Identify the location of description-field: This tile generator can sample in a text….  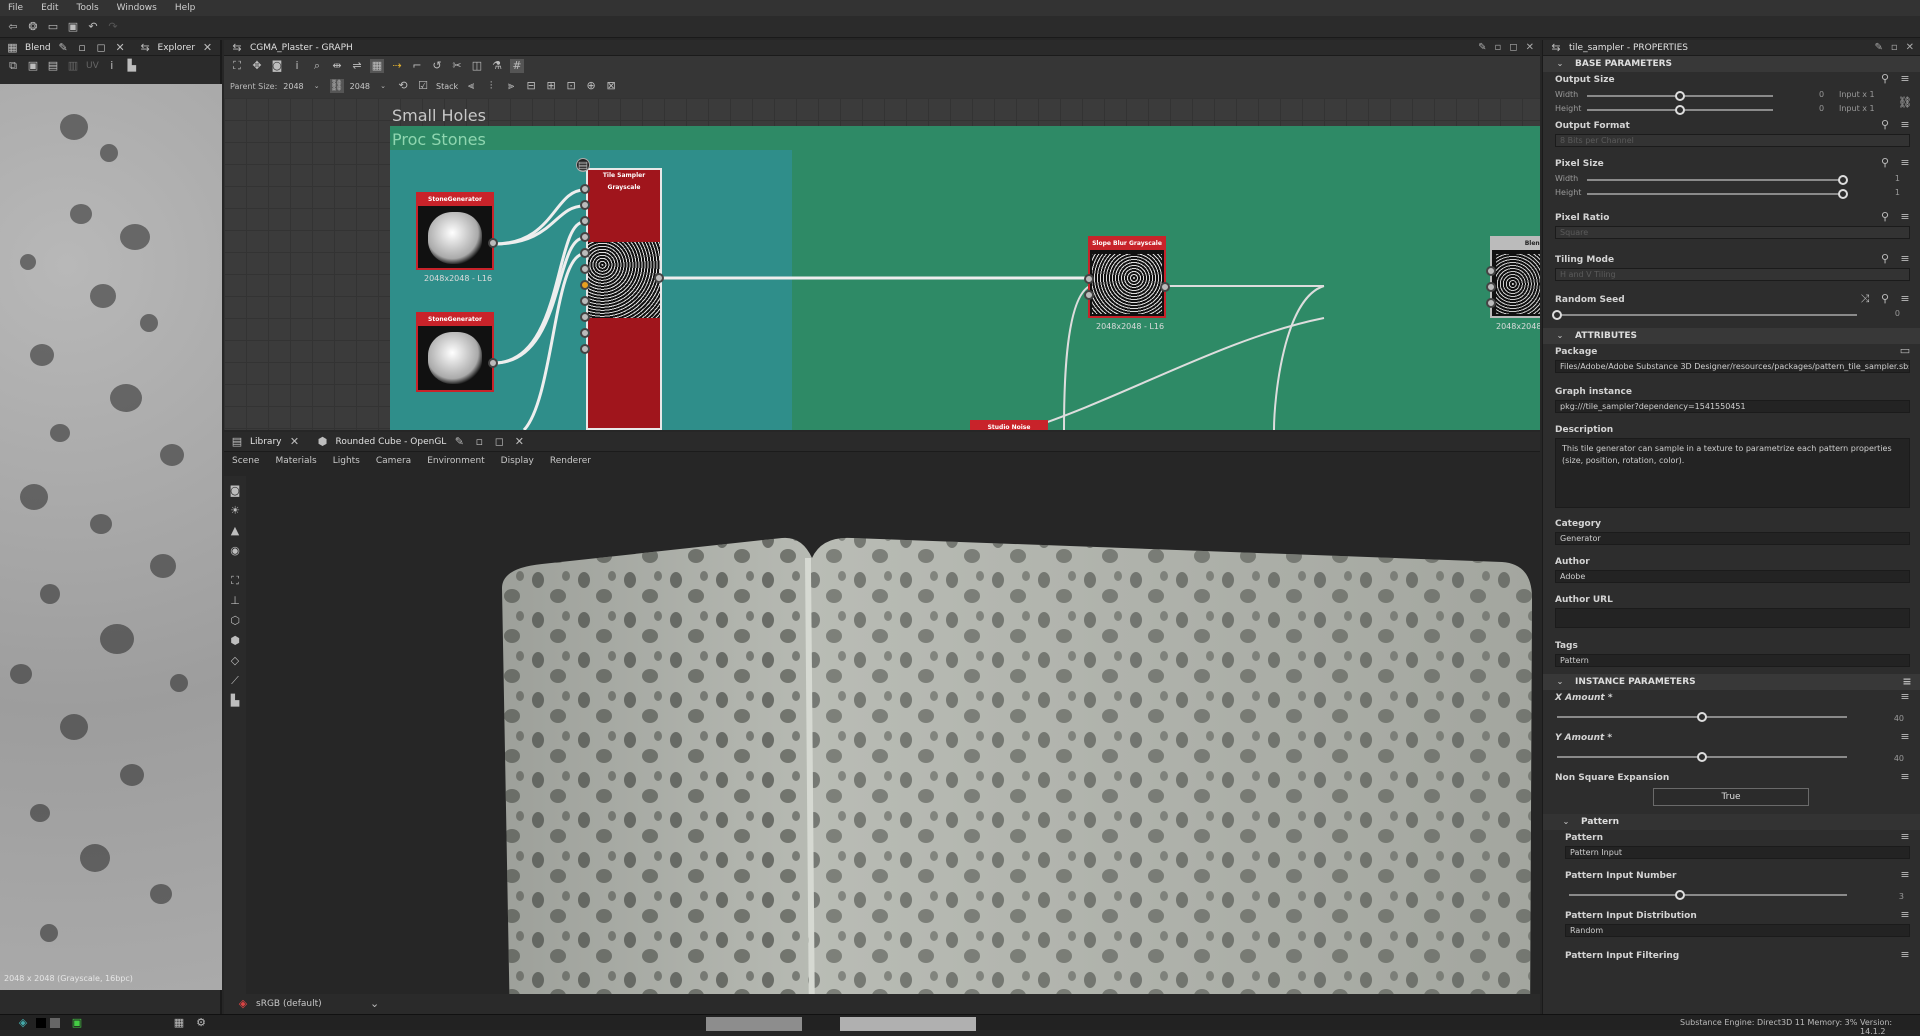
(1732, 473).